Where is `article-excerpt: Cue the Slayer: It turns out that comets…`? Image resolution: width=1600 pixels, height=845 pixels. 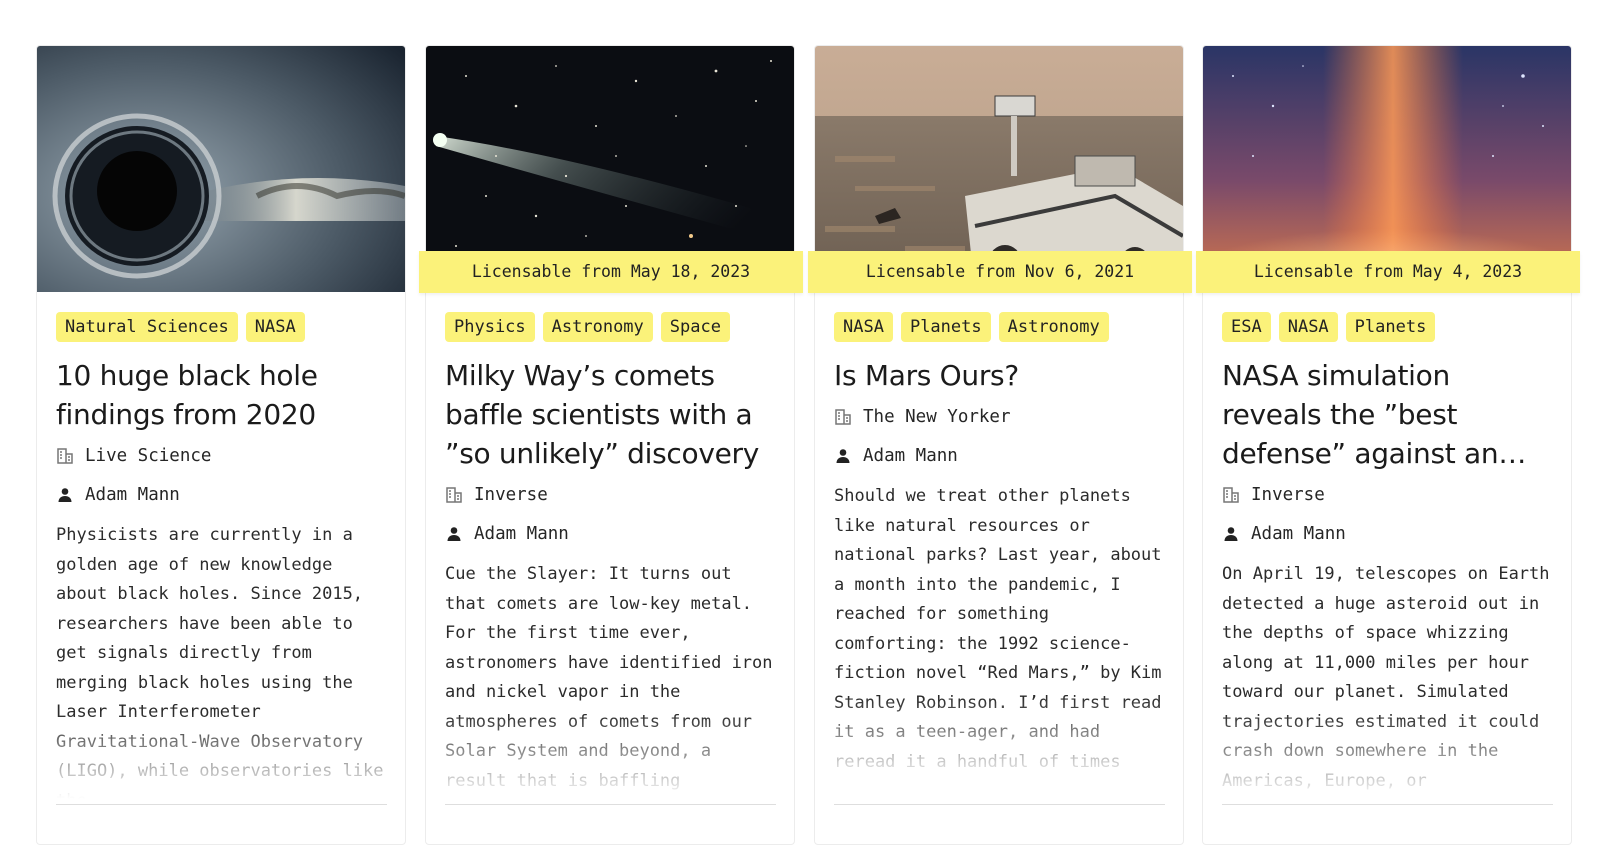 article-excerpt: Cue the Slayer: It turns out that comets… is located at coordinates (610, 681).